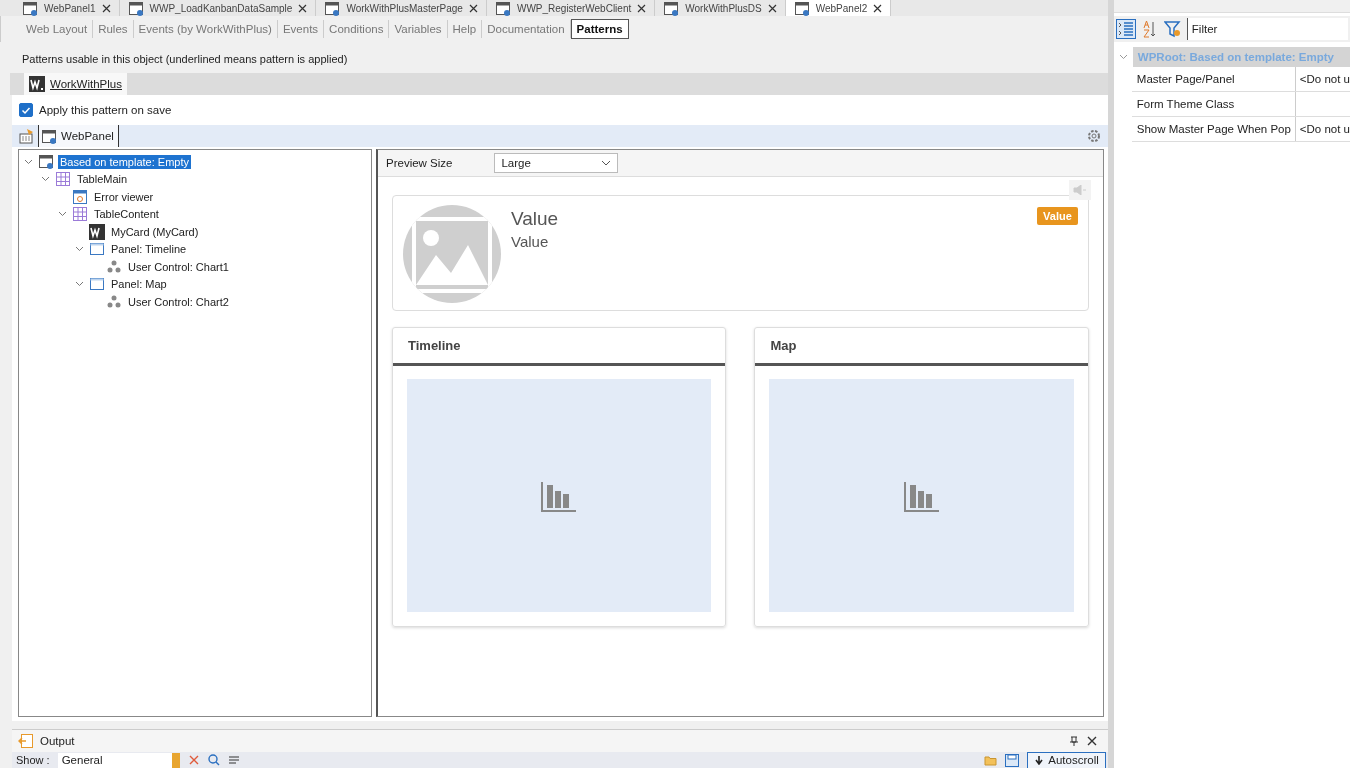 Image resolution: width=1350 pixels, height=768 pixels. I want to click on tree-item: Based on template: Empty, so click(124, 161).